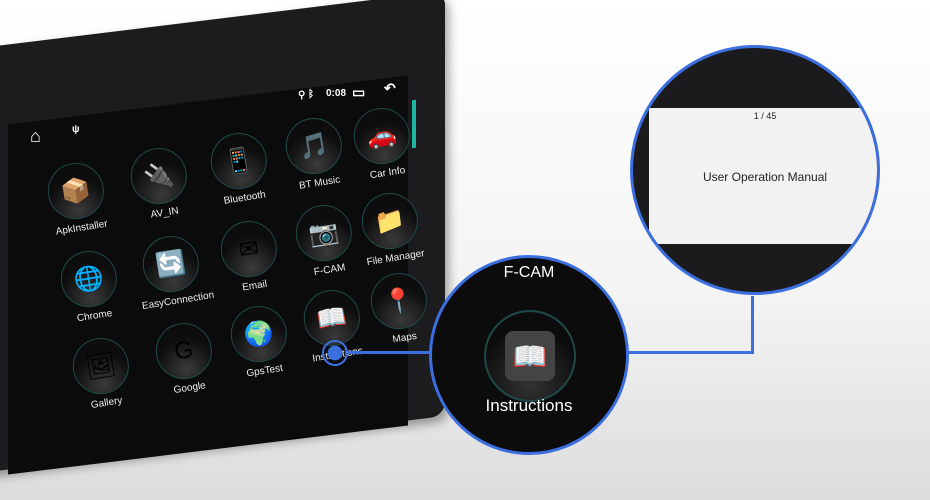 Image resolution: width=930 pixels, height=500 pixels. Describe the element at coordinates (100, 366) in the screenshot. I see `app-icon: 🖼` at that location.